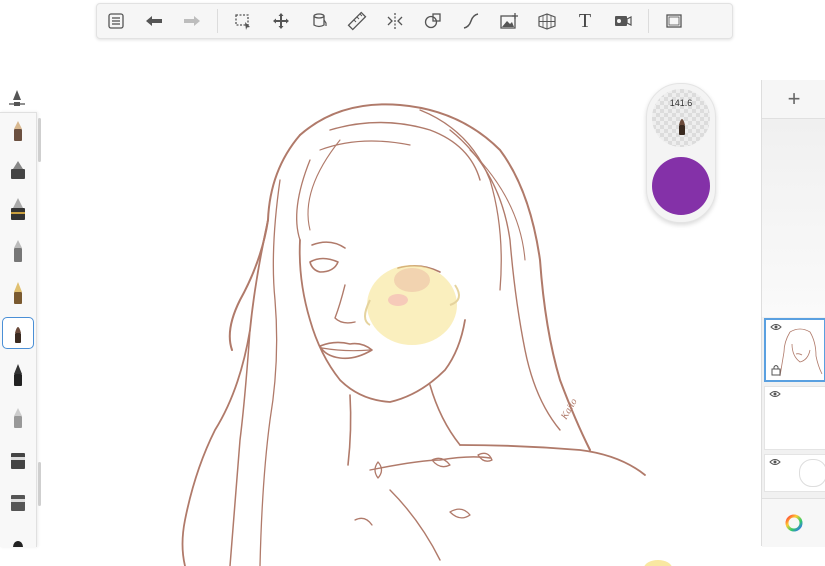 The image size is (825, 566). What do you see at coordinates (681, 186) in the screenshot?
I see `color-swatch-button` at bounding box center [681, 186].